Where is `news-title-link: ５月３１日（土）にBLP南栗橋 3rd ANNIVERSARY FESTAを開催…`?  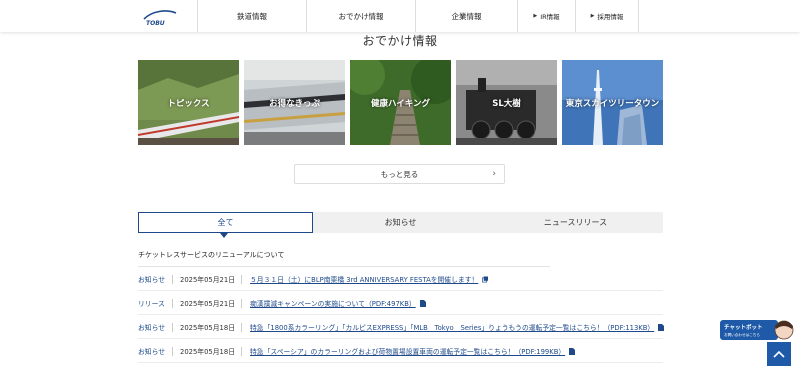
news-title-link: ５月３１日（土）にBLP南栗橋 3rd ANNIVERSARY FESTAを開催… is located at coordinates (369, 279).